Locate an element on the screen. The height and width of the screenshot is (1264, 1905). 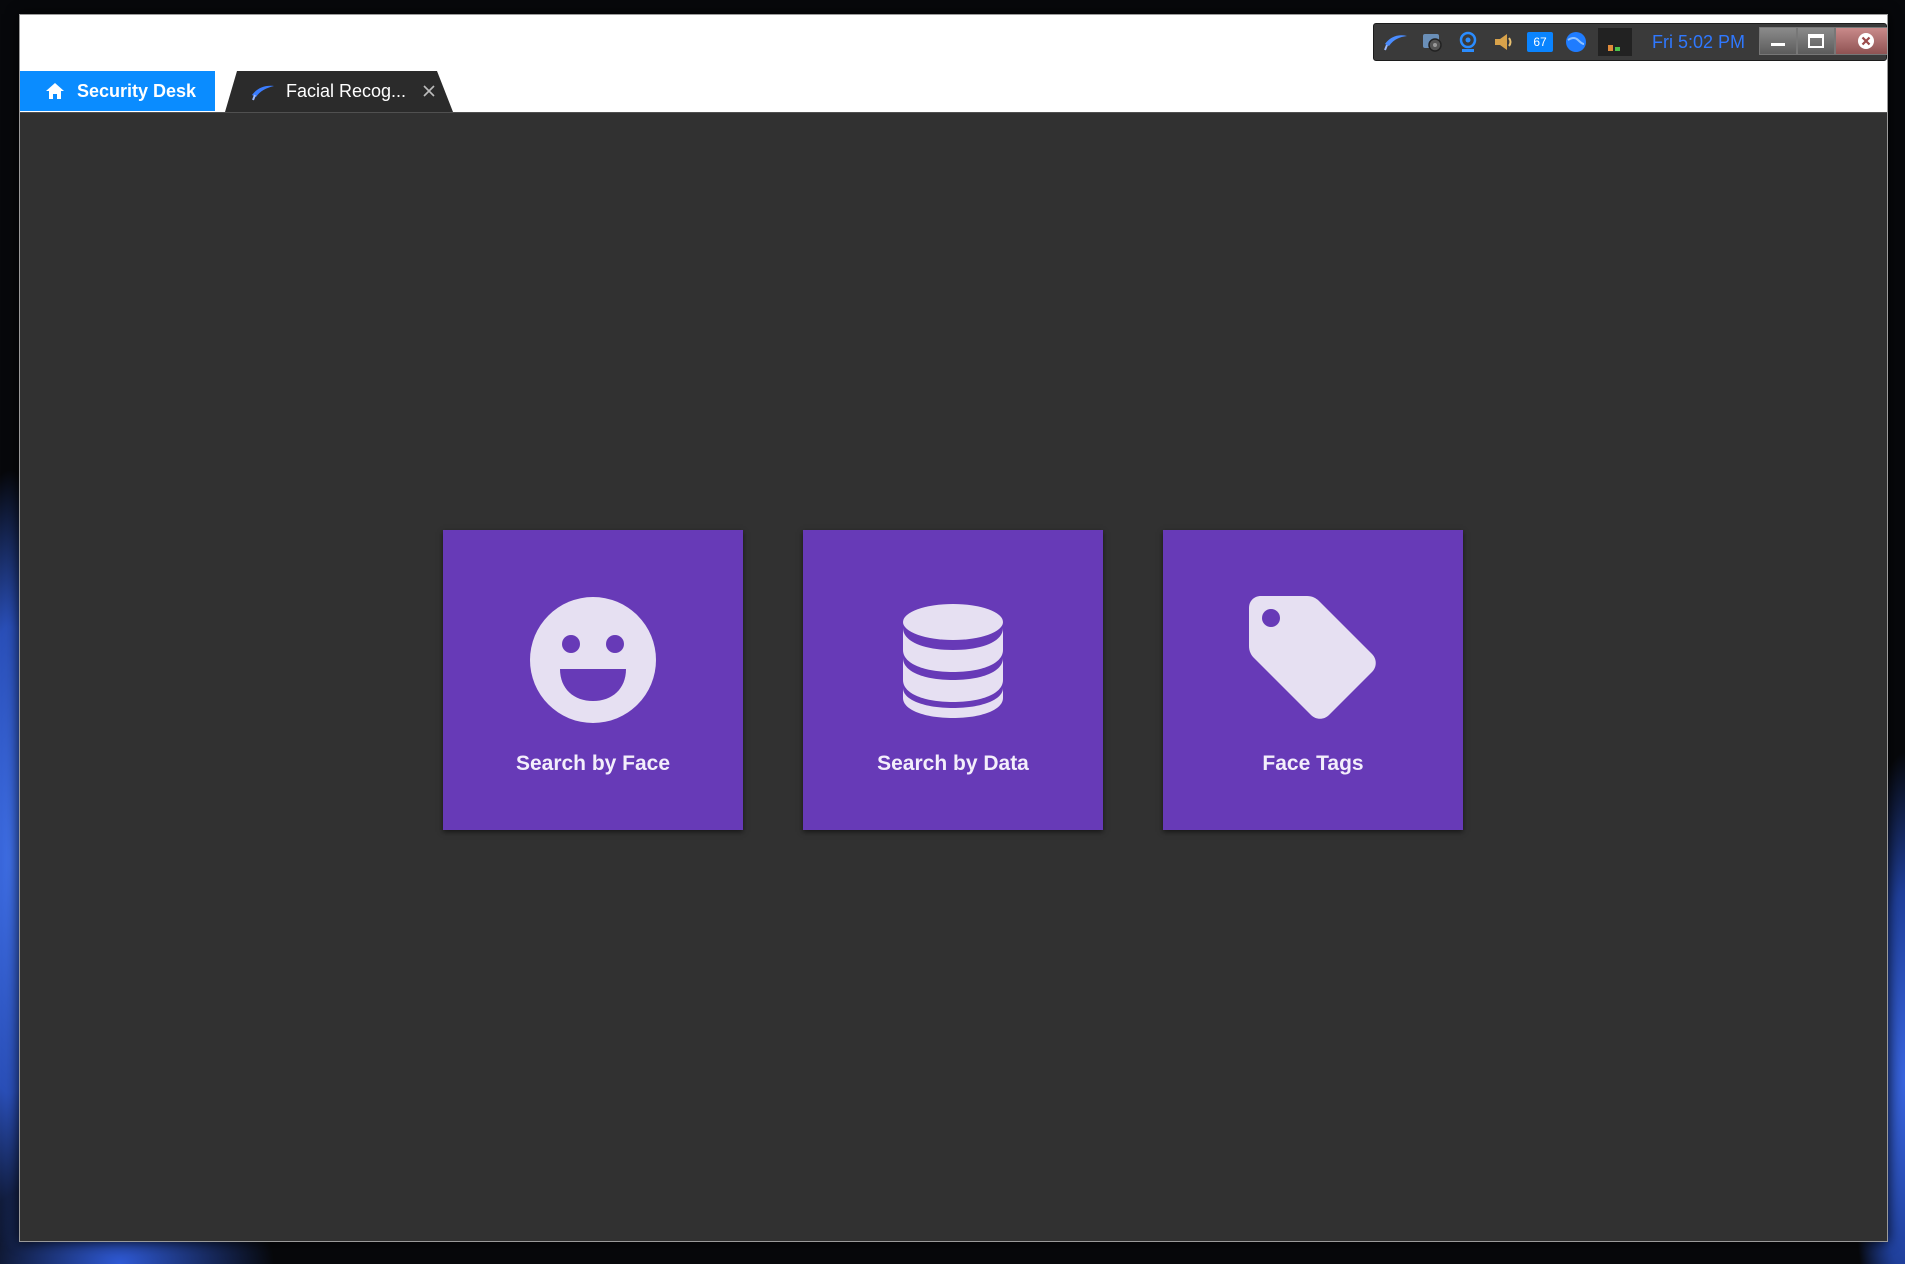
database-icon is located at coordinates (953, 660).